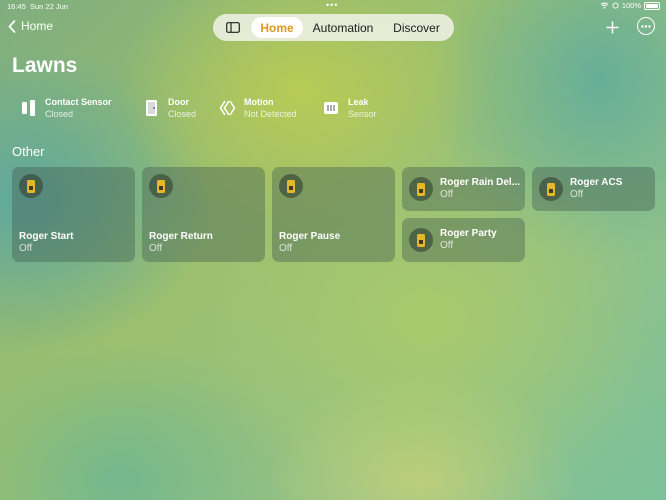 The image size is (666, 500). I want to click on wifi-icon, so click(604, 5).